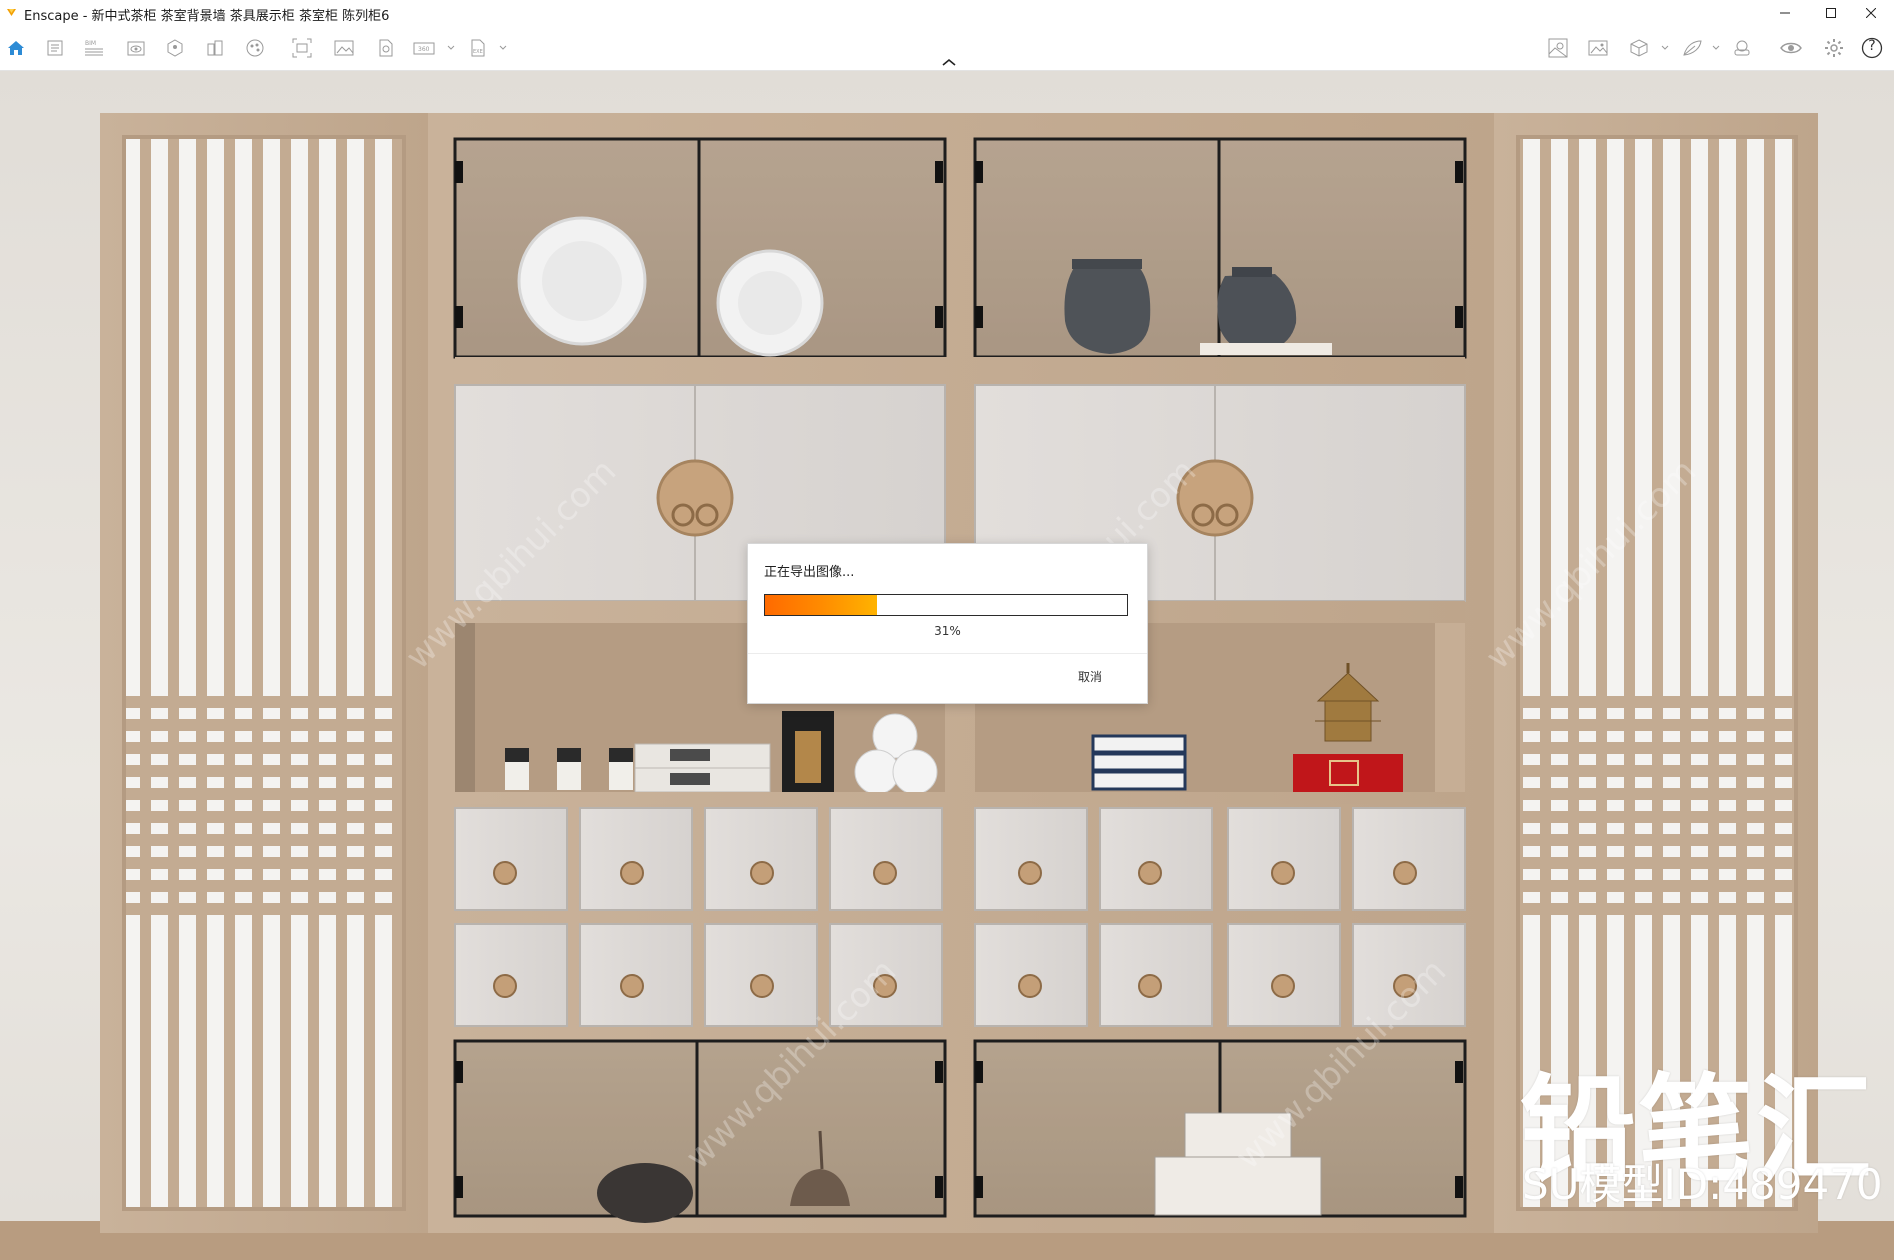  Describe the element at coordinates (11, 12) in the screenshot. I see `enscape-logo-icon` at that location.